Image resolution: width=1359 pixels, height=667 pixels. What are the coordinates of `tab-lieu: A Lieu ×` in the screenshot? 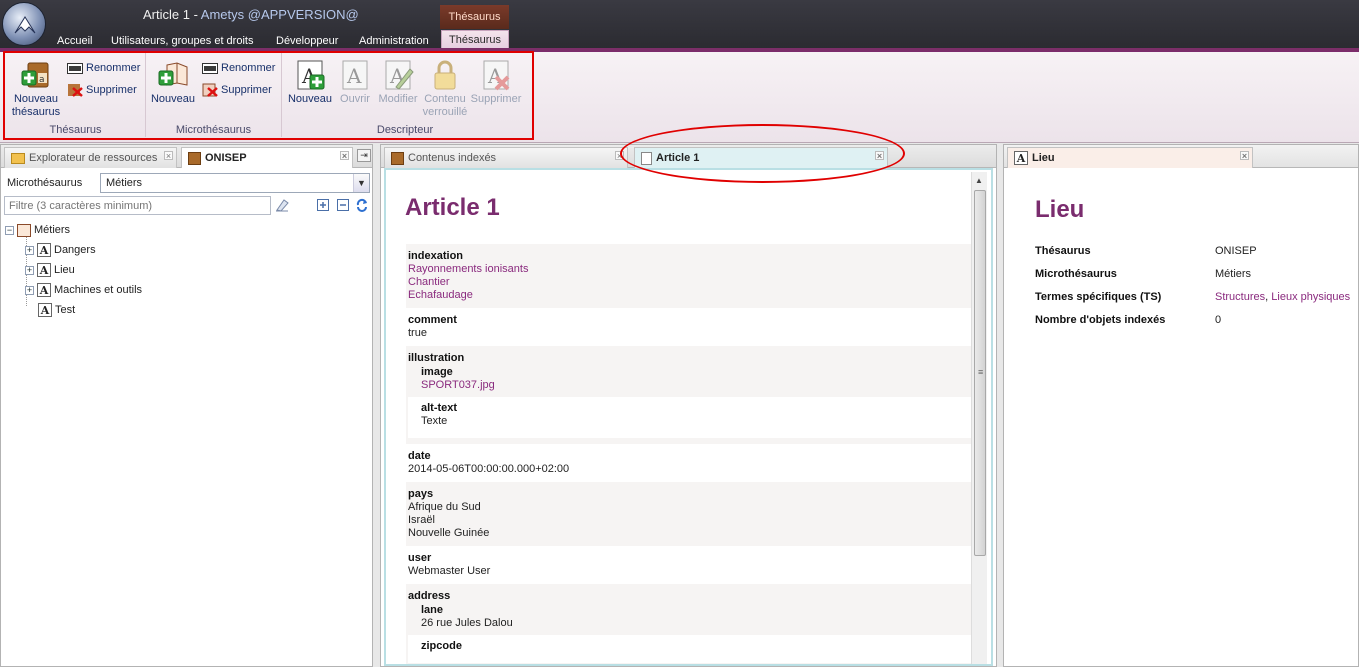 It's located at (1130, 157).